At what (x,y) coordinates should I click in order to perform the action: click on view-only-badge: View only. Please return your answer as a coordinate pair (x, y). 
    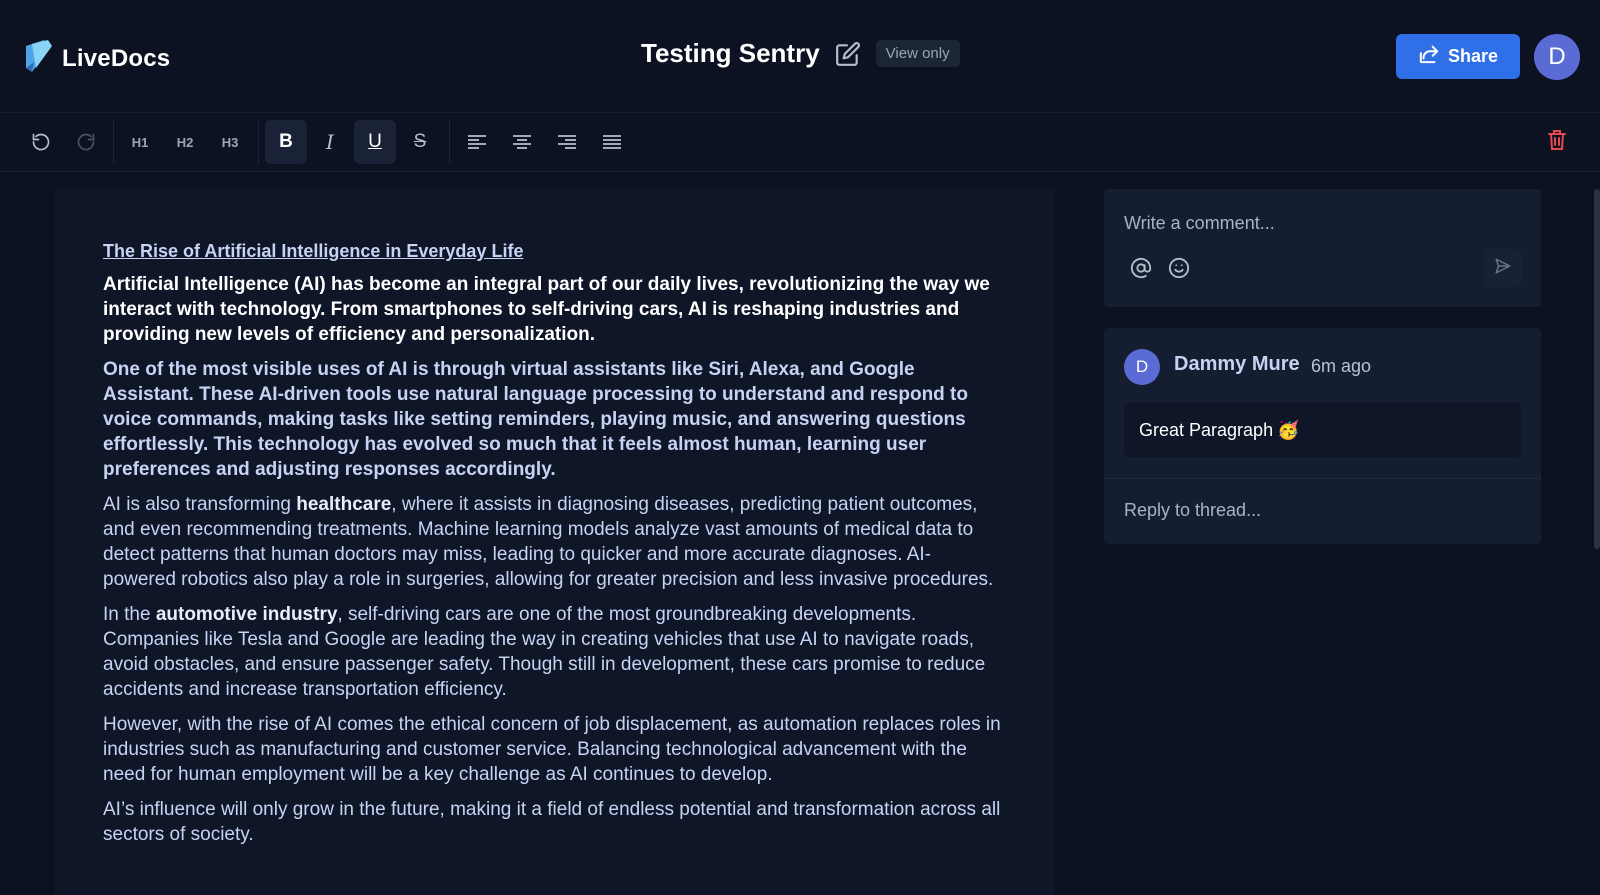
    Looking at the image, I should click on (917, 53).